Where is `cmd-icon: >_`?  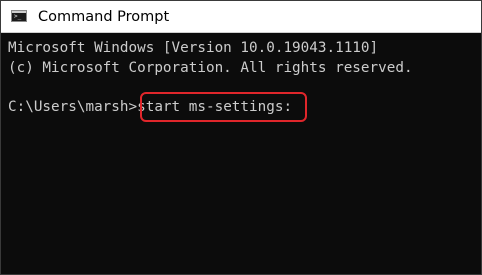 cmd-icon: >_ is located at coordinates (19, 16).